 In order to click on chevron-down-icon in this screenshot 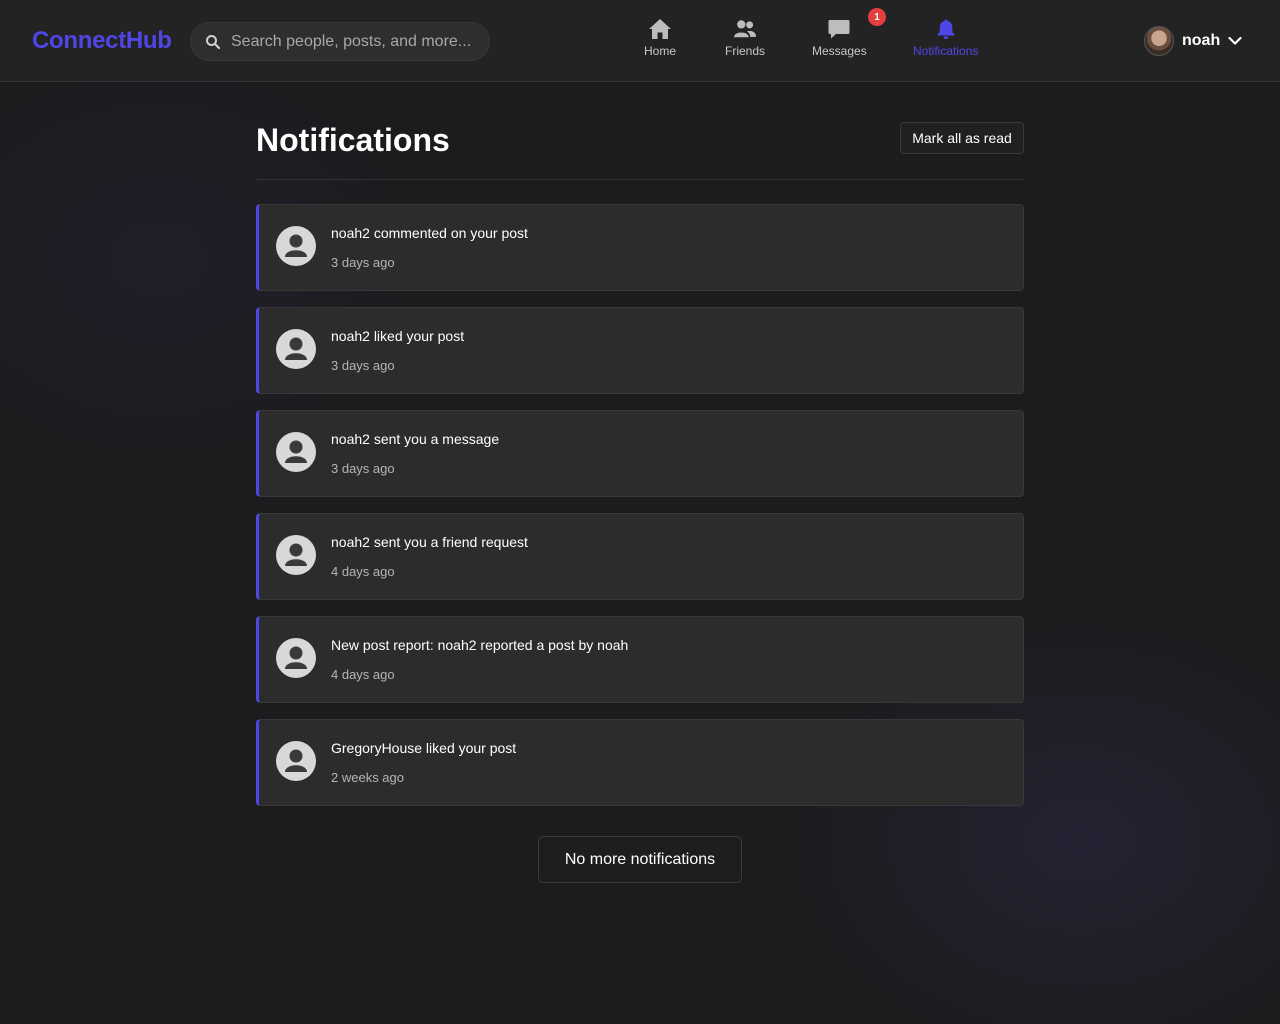, I will do `click(1235, 40)`.